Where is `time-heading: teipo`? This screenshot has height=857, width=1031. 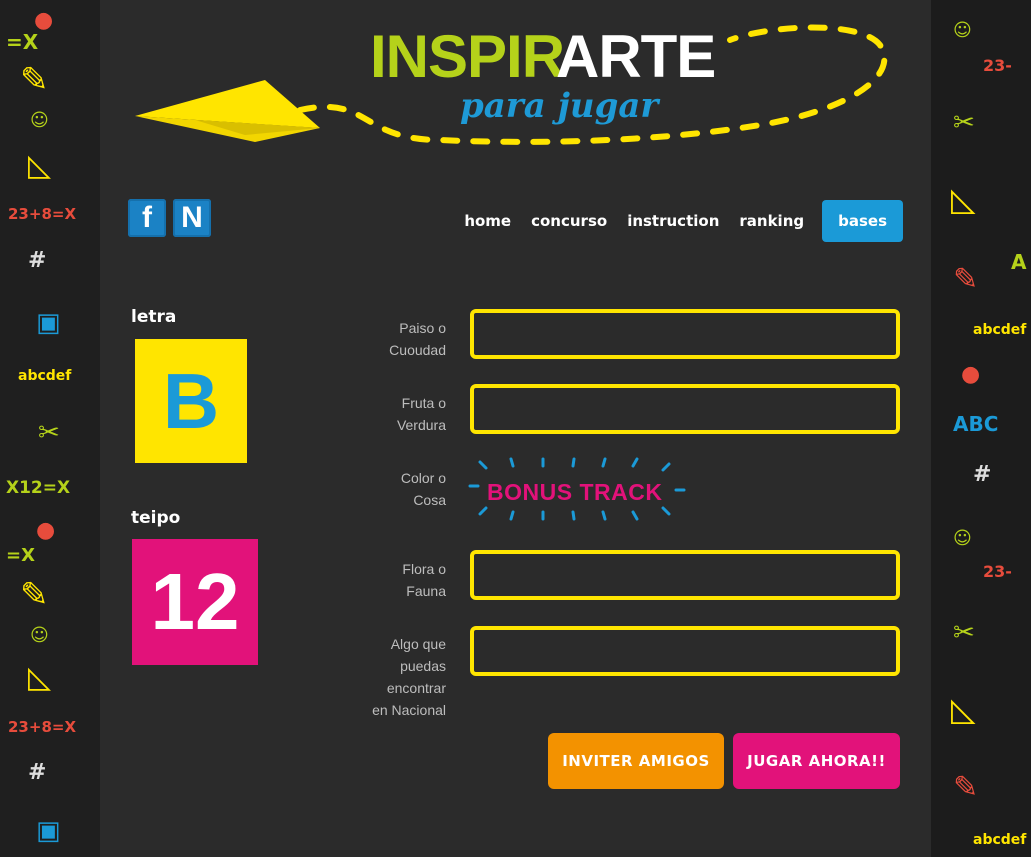
time-heading: teipo is located at coordinates (156, 518).